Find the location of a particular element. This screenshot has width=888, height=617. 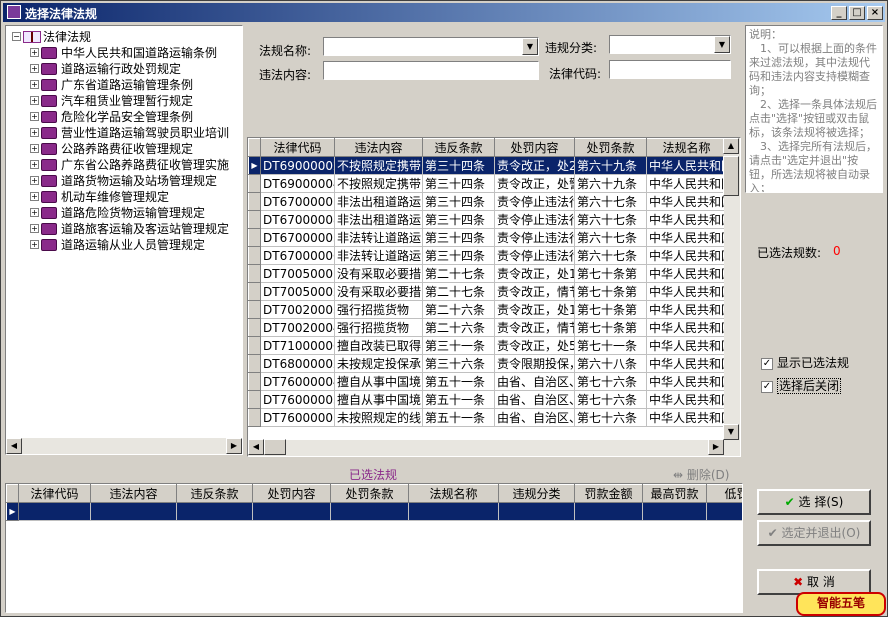

table-cell: 非法出租道路运 is located at coordinates (378, 219).